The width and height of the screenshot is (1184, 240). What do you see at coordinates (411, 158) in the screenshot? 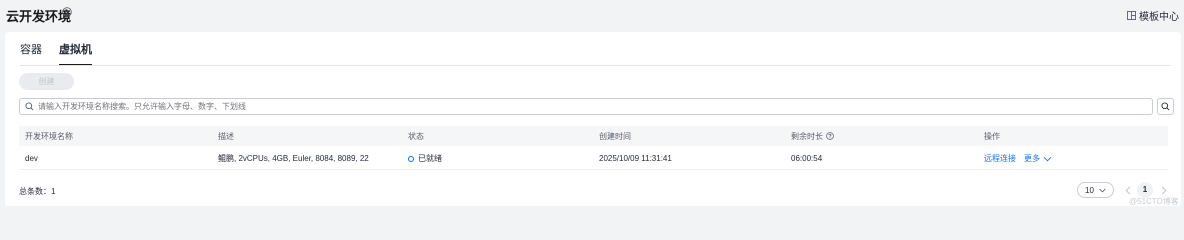
I see `status-ready-icon` at bounding box center [411, 158].